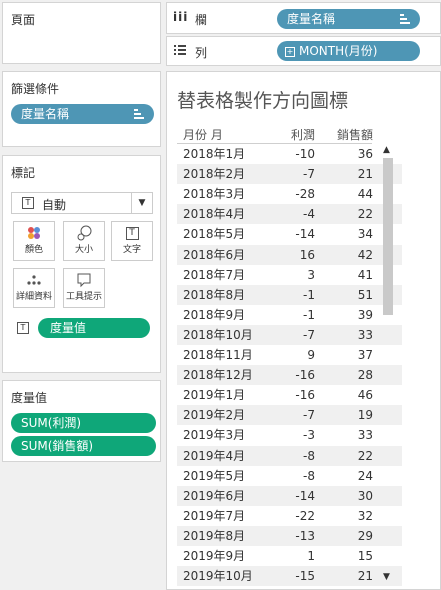 The image size is (441, 590). What do you see at coordinates (338, 51) in the screenshot?
I see `rows-pill-label: MONTH(月份)` at bounding box center [338, 51].